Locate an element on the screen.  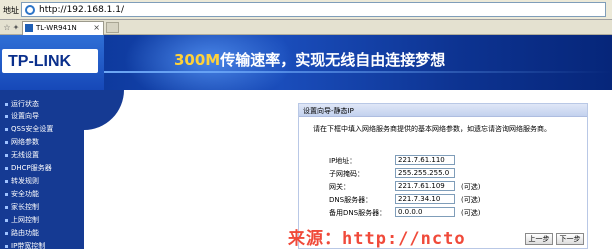
sidebar-item-forwarding: 转发规则 is located at coordinates (22, 181).